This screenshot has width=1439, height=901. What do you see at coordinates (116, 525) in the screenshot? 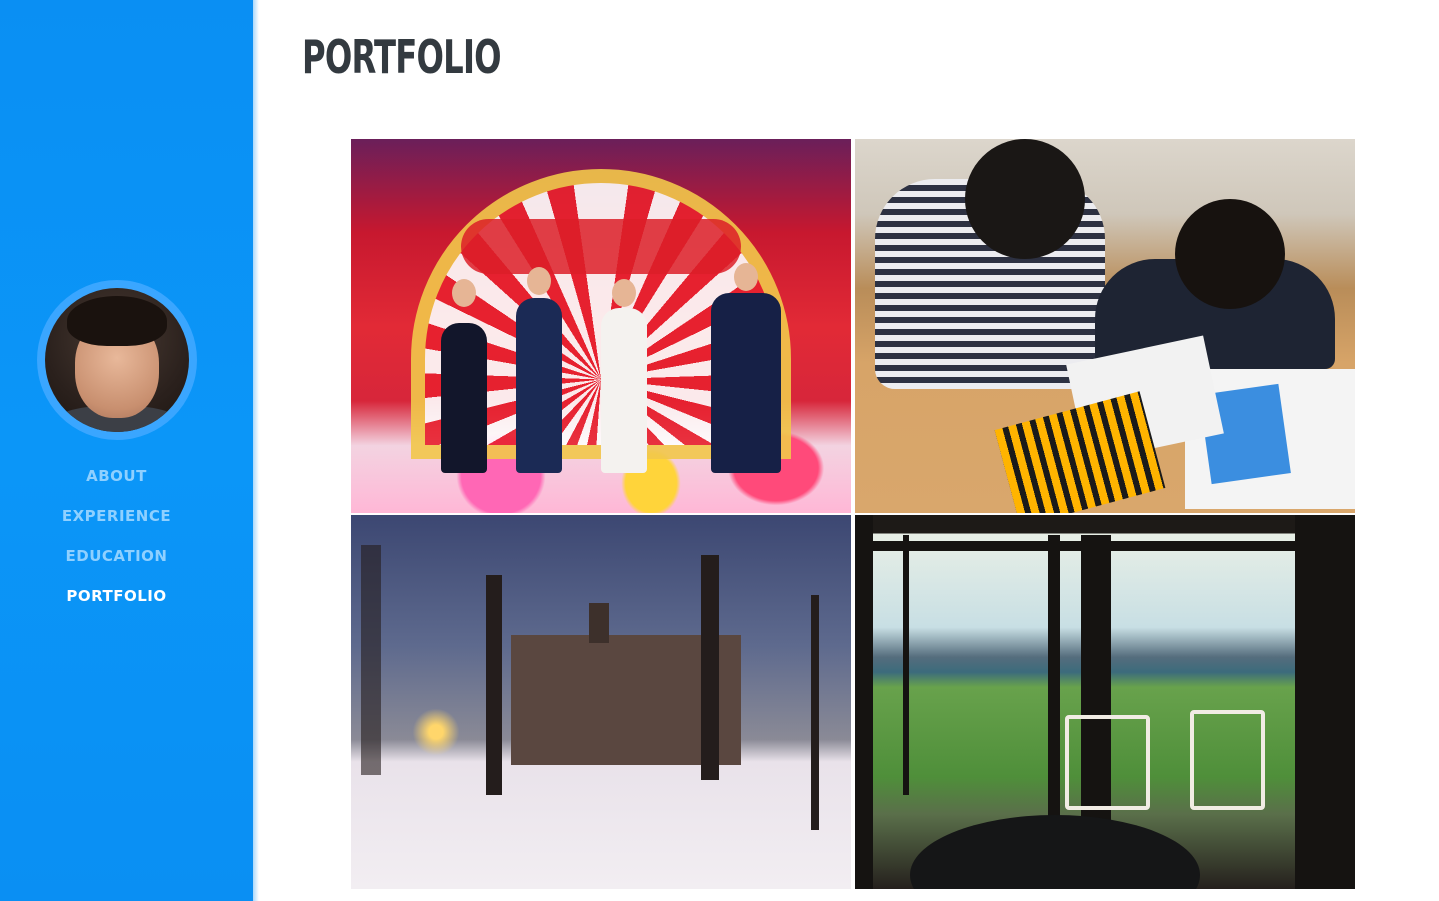
I see `nav-item-experience: EXPERIENCE` at bounding box center [116, 525].